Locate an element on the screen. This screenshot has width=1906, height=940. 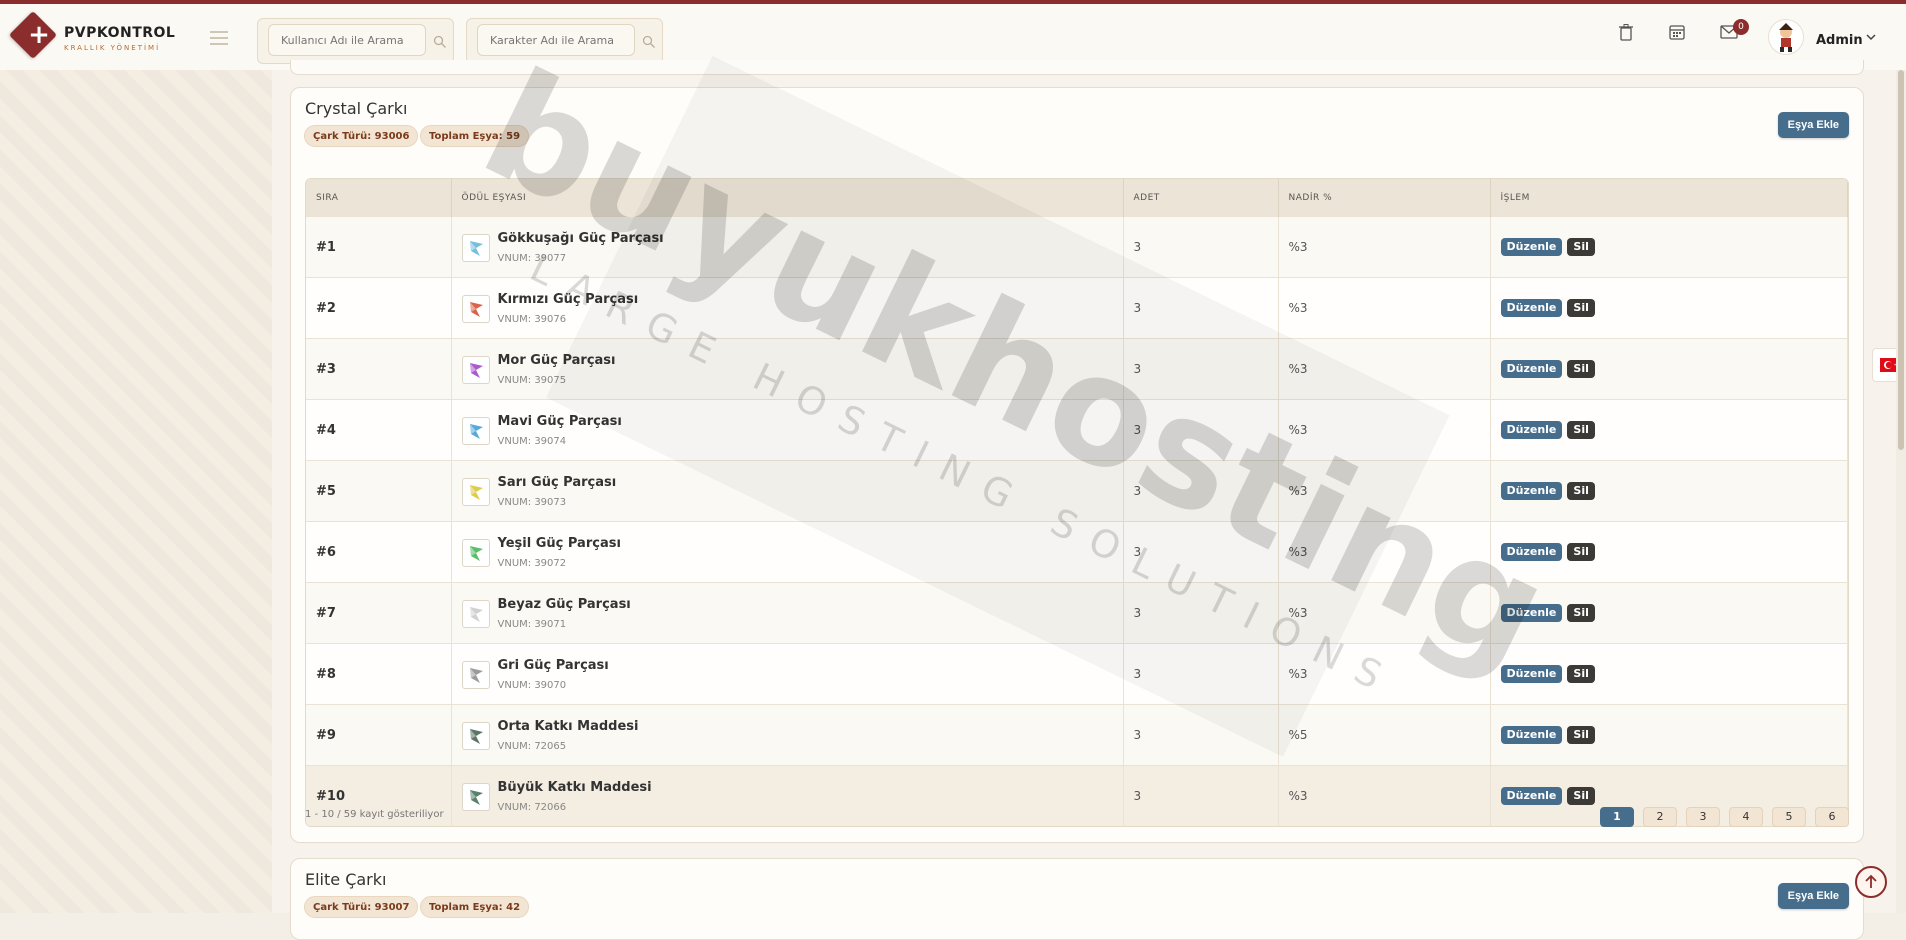
row-item: Büyük Katkı Maddesi VNUM: 72066 is located at coordinates (787, 795).